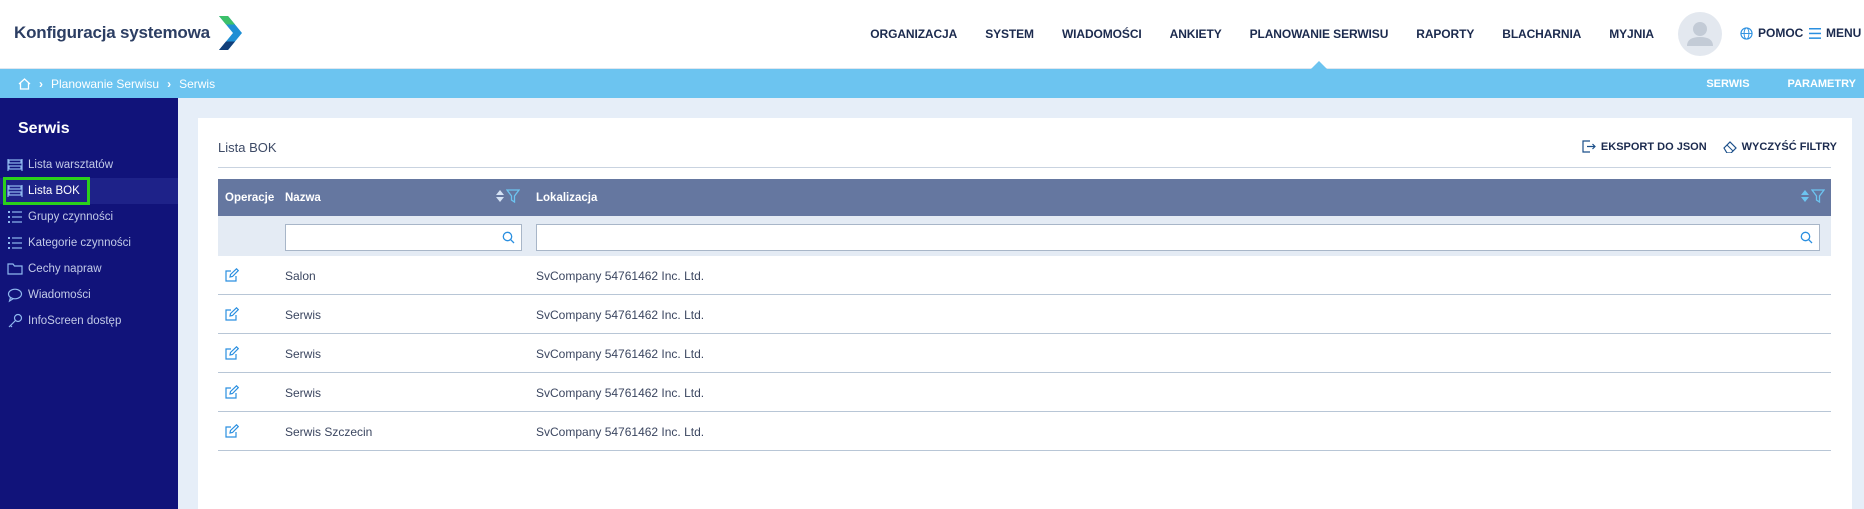 This screenshot has width=1864, height=509. Describe the element at coordinates (1781, 83) in the screenshot. I see `context-links: SERWIS PARAMETRY` at that location.